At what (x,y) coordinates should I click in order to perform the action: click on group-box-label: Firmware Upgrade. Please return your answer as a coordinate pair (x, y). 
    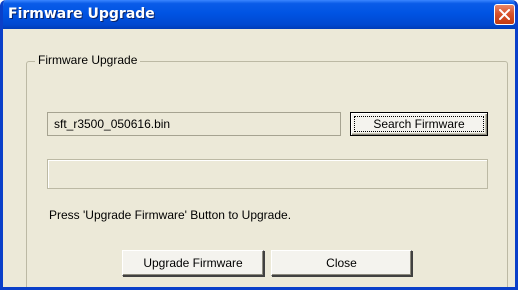
    Looking at the image, I should click on (88, 60).